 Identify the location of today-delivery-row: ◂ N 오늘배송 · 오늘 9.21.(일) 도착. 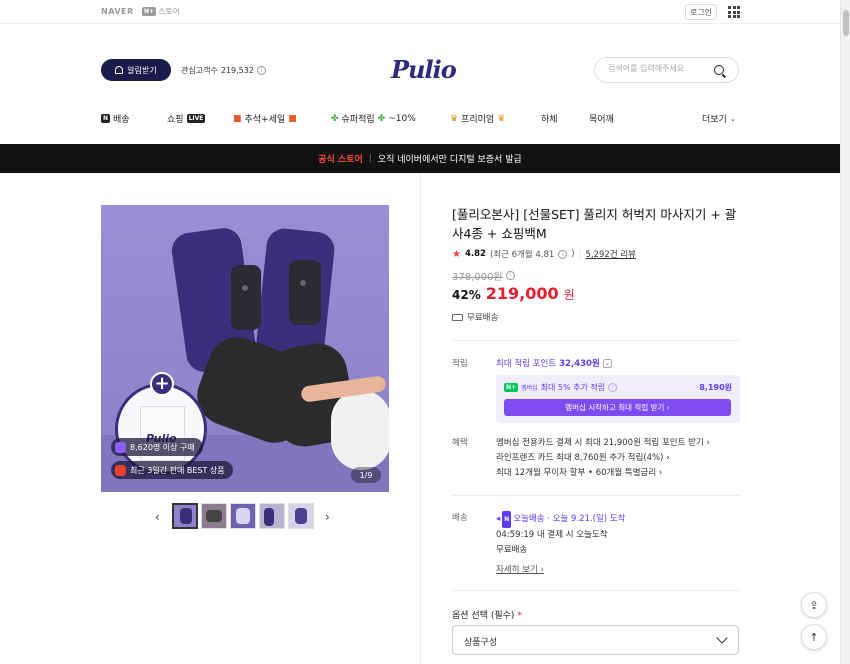
(560, 519).